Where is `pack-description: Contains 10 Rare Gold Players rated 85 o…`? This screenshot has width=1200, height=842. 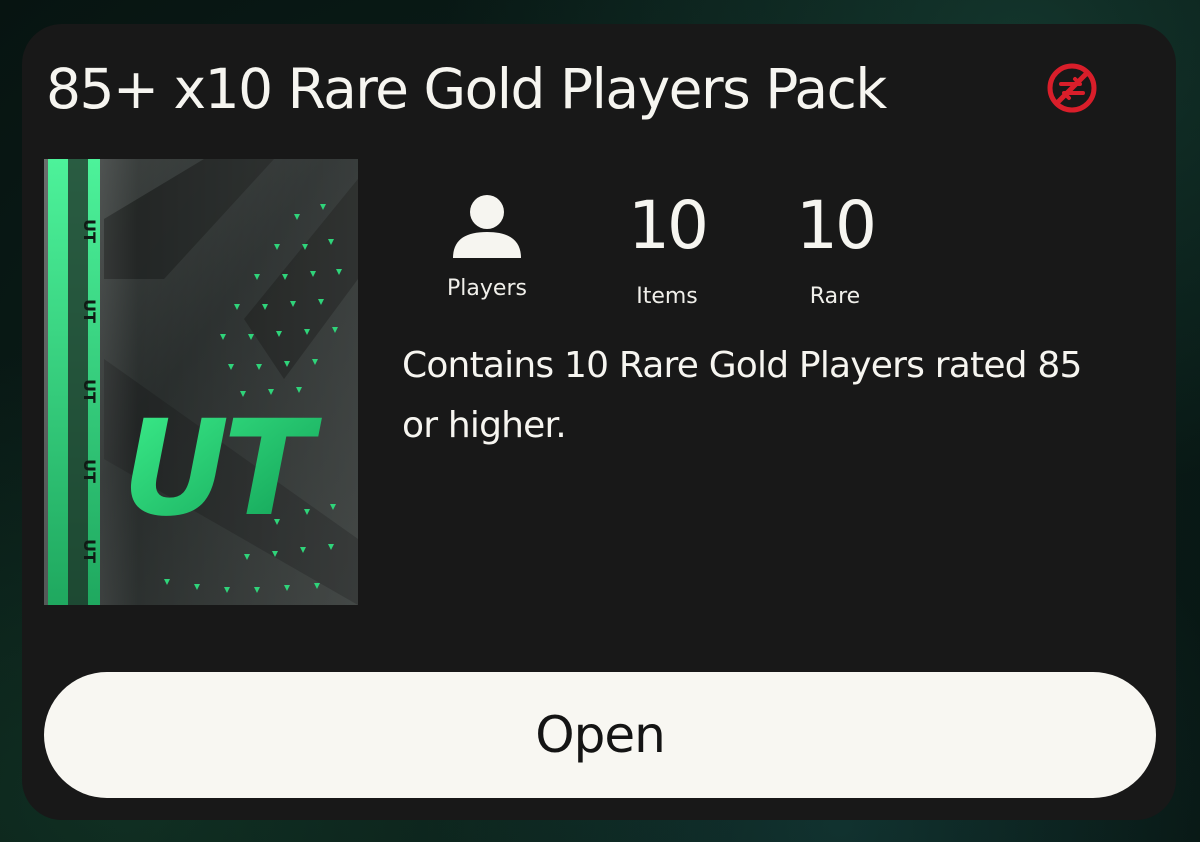
pack-description: Contains 10 Rare Gold Players rated 85 o… is located at coordinates (742, 395).